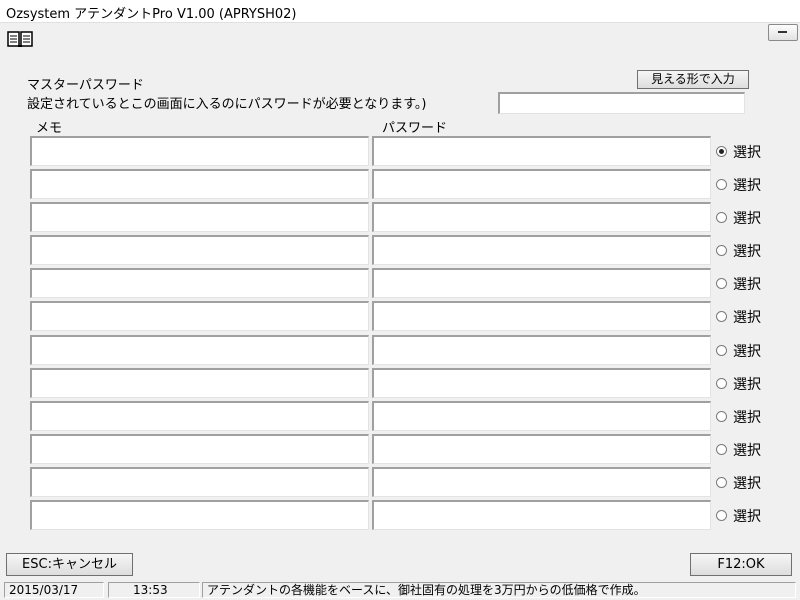 Image resolution: width=800 pixels, height=600 pixels. What do you see at coordinates (400, 11) in the screenshot?
I see `title-bar: Ozsystem アテンダントPro V1.00 (APRYSH02)` at bounding box center [400, 11].